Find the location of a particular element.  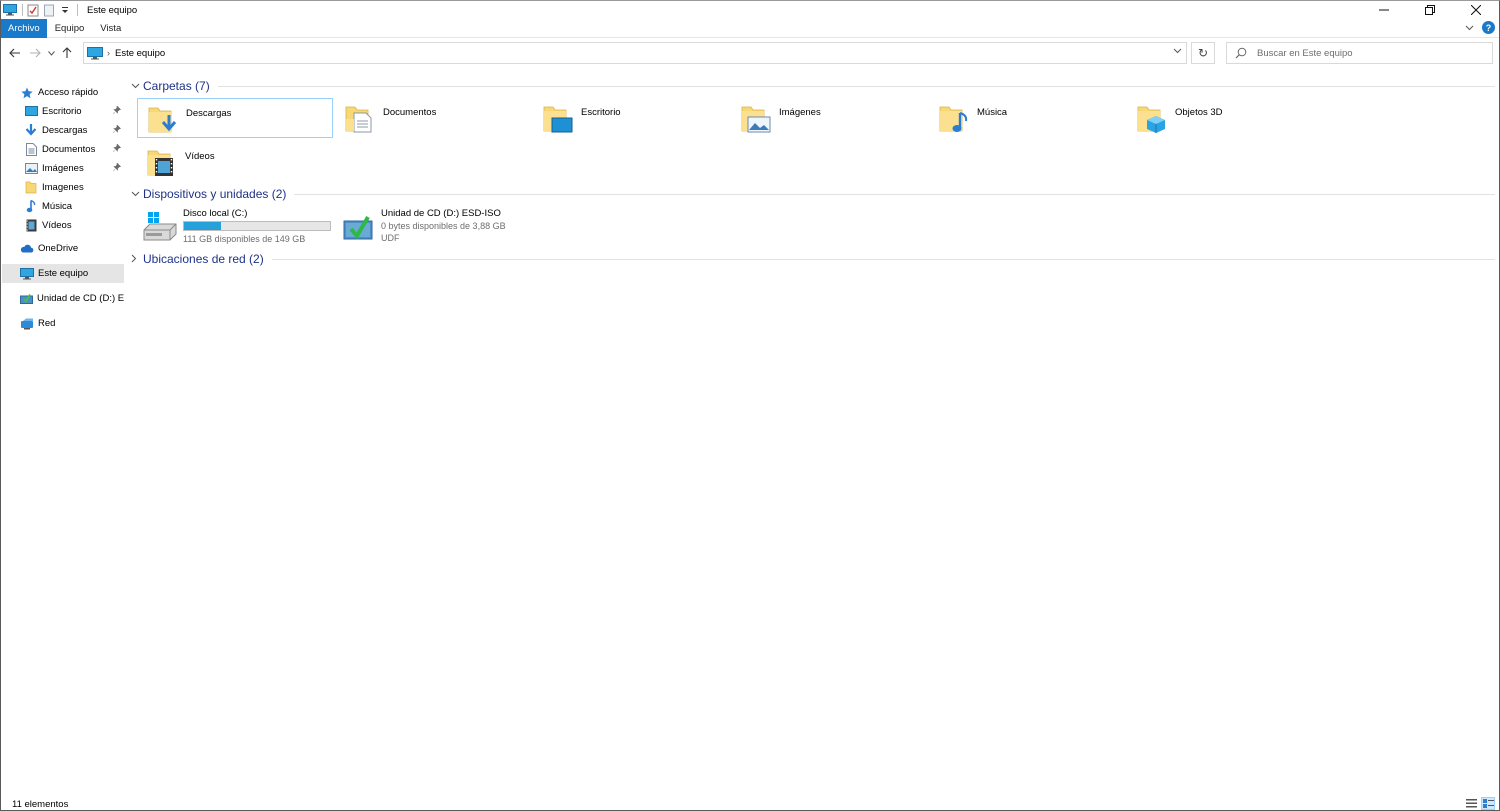

back-button is located at coordinates (15, 53).